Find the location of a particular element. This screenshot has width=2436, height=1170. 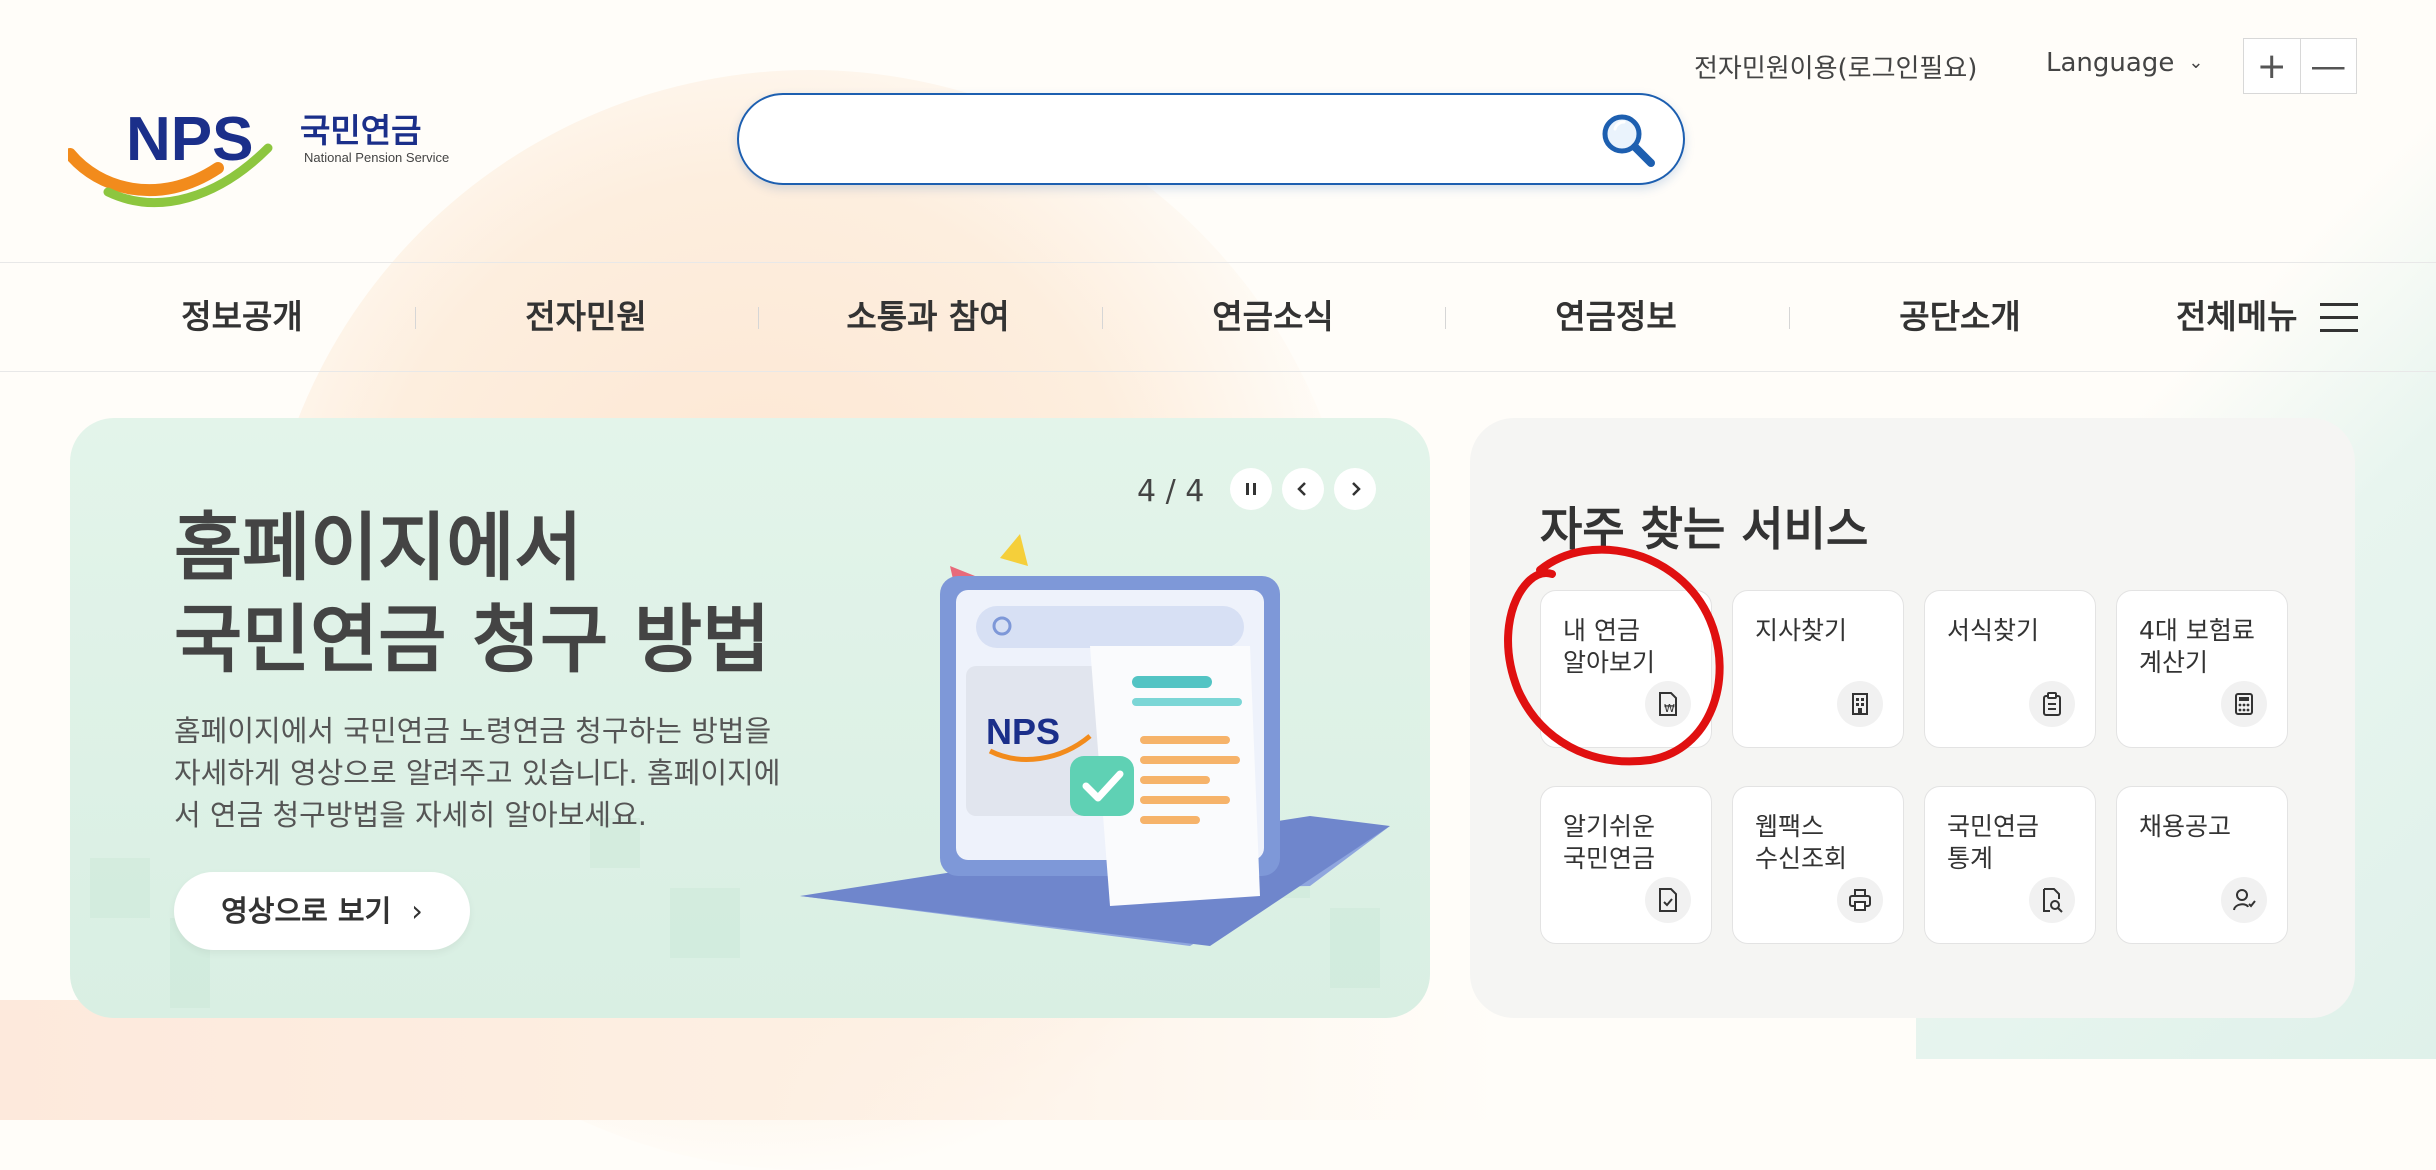

calculator-icon is located at coordinates (2244, 704).